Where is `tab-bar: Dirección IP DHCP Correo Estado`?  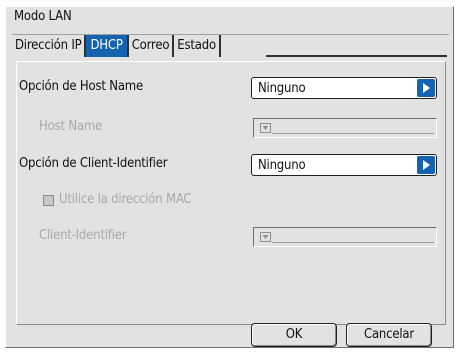 tab-bar: Dirección IP DHCP Correo Estado is located at coordinates (116, 46).